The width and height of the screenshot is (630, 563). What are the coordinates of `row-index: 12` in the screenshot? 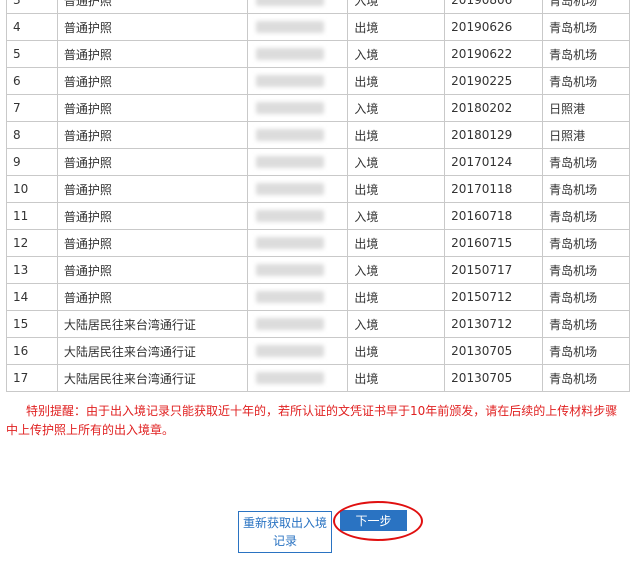 It's located at (32, 243).